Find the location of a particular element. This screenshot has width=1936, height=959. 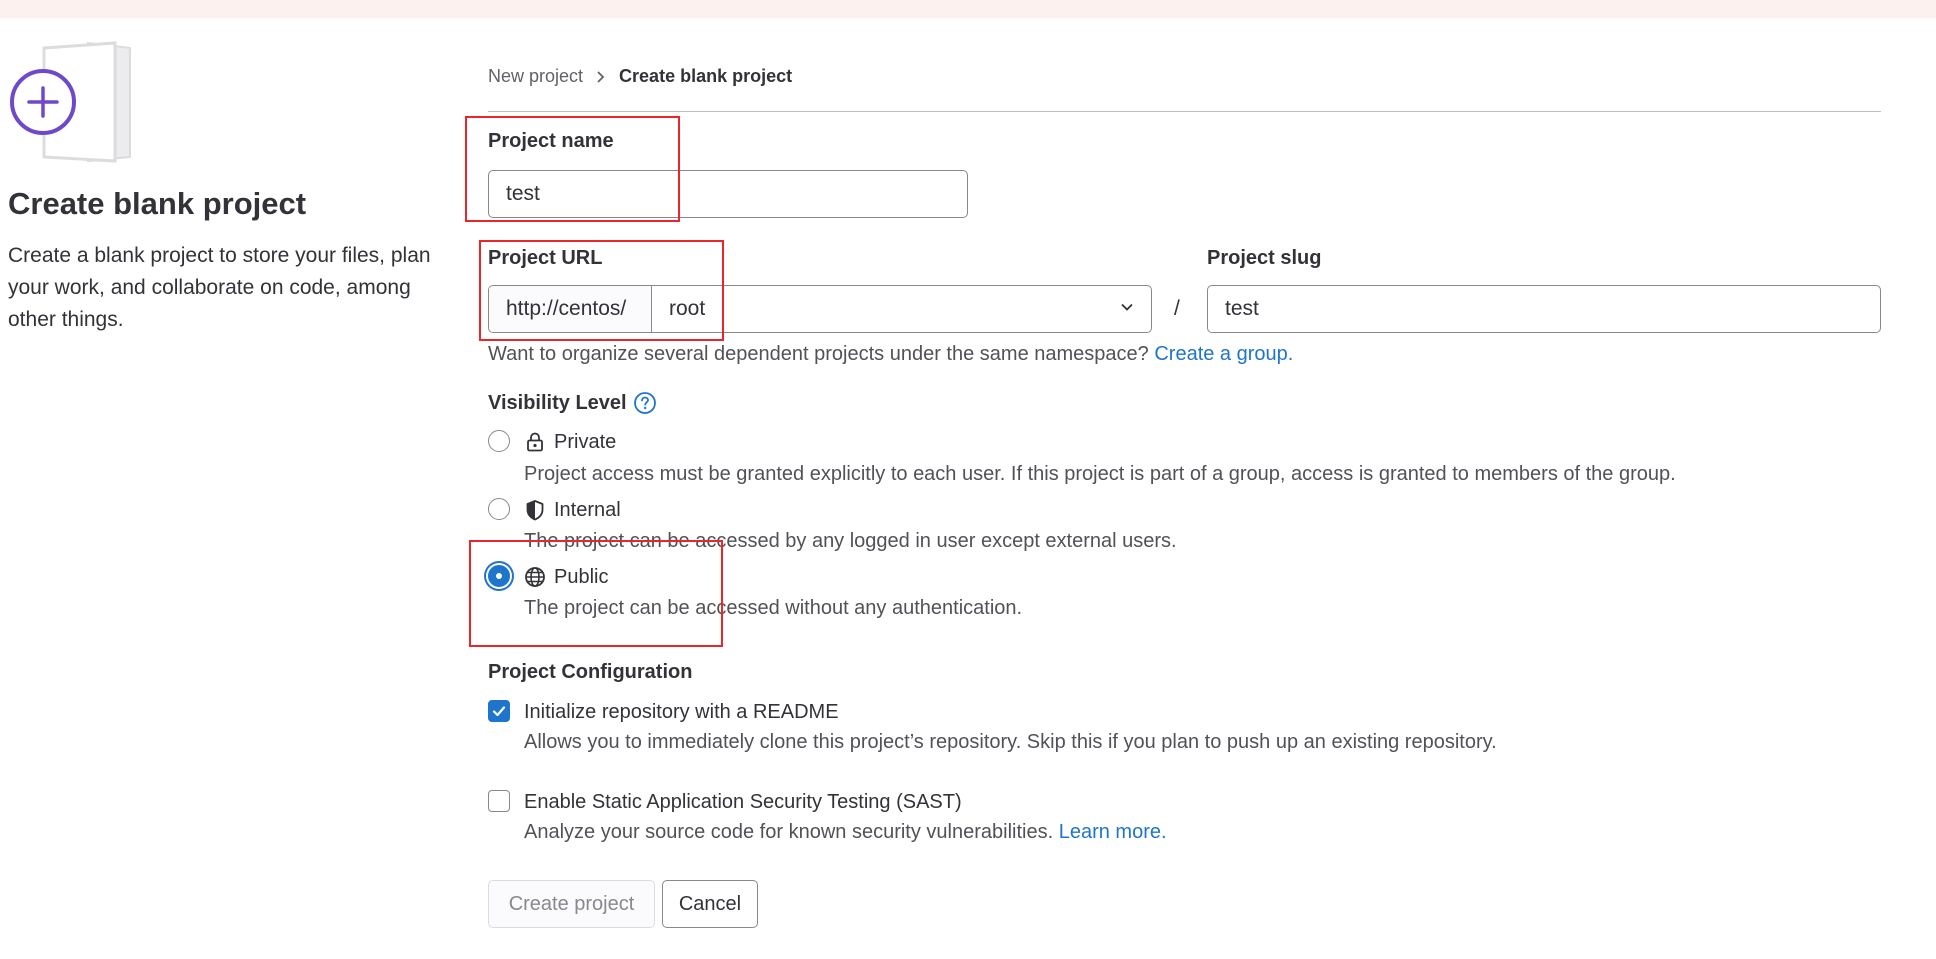

project-url-group: http://centos/ root is located at coordinates (820, 309).